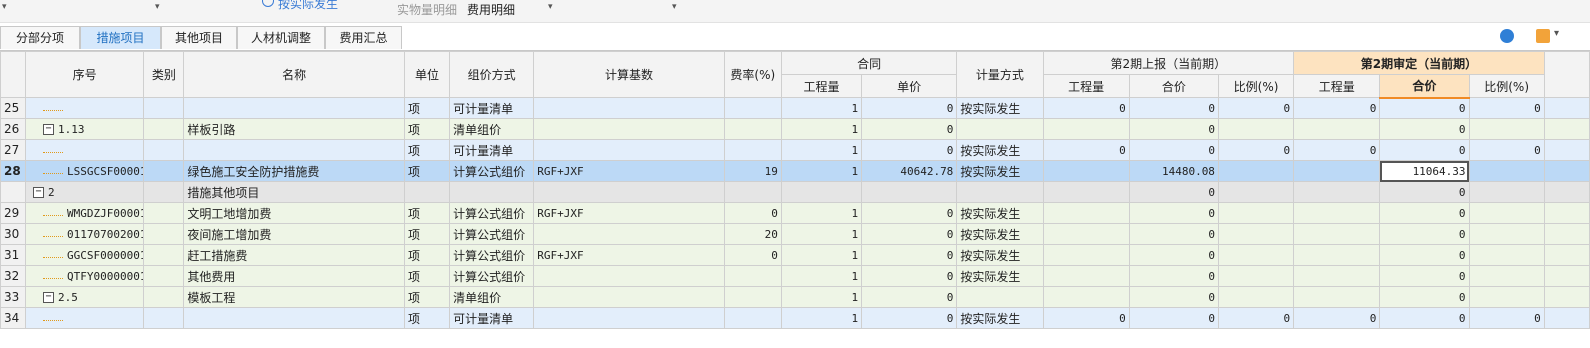 The image size is (1590, 348). I want to click on base-cell, so click(629, 318).